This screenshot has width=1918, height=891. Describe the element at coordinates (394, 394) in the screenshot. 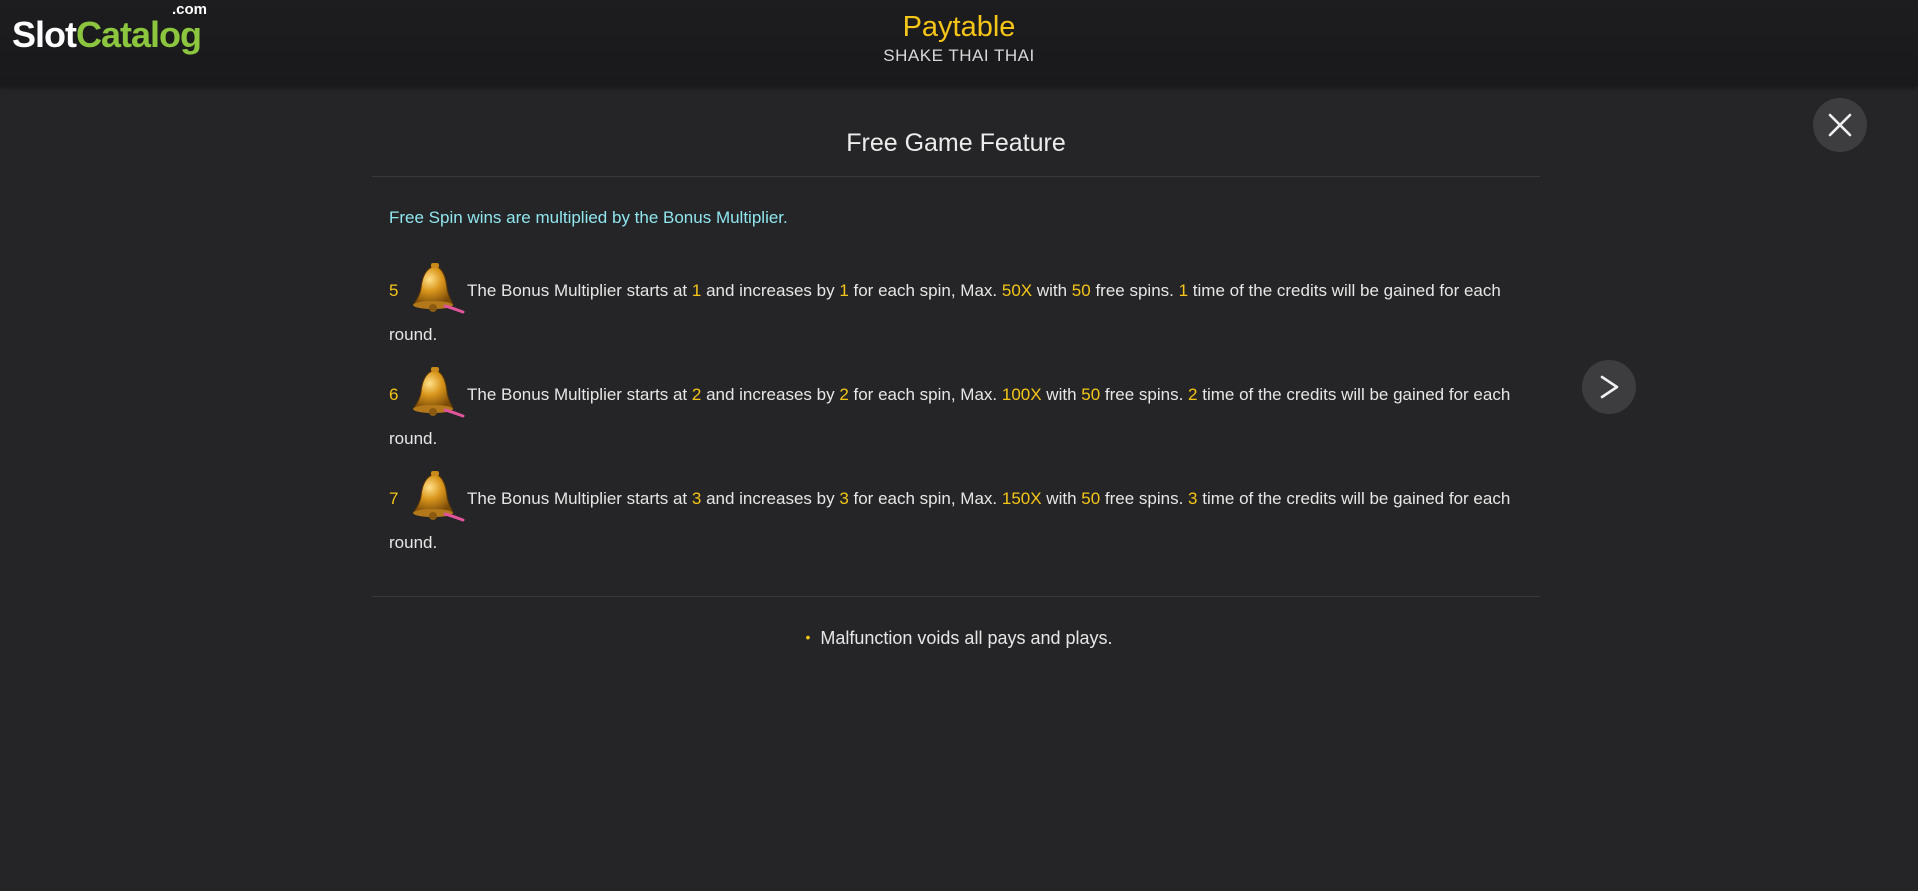

I see `symbol-count: 6` at that location.